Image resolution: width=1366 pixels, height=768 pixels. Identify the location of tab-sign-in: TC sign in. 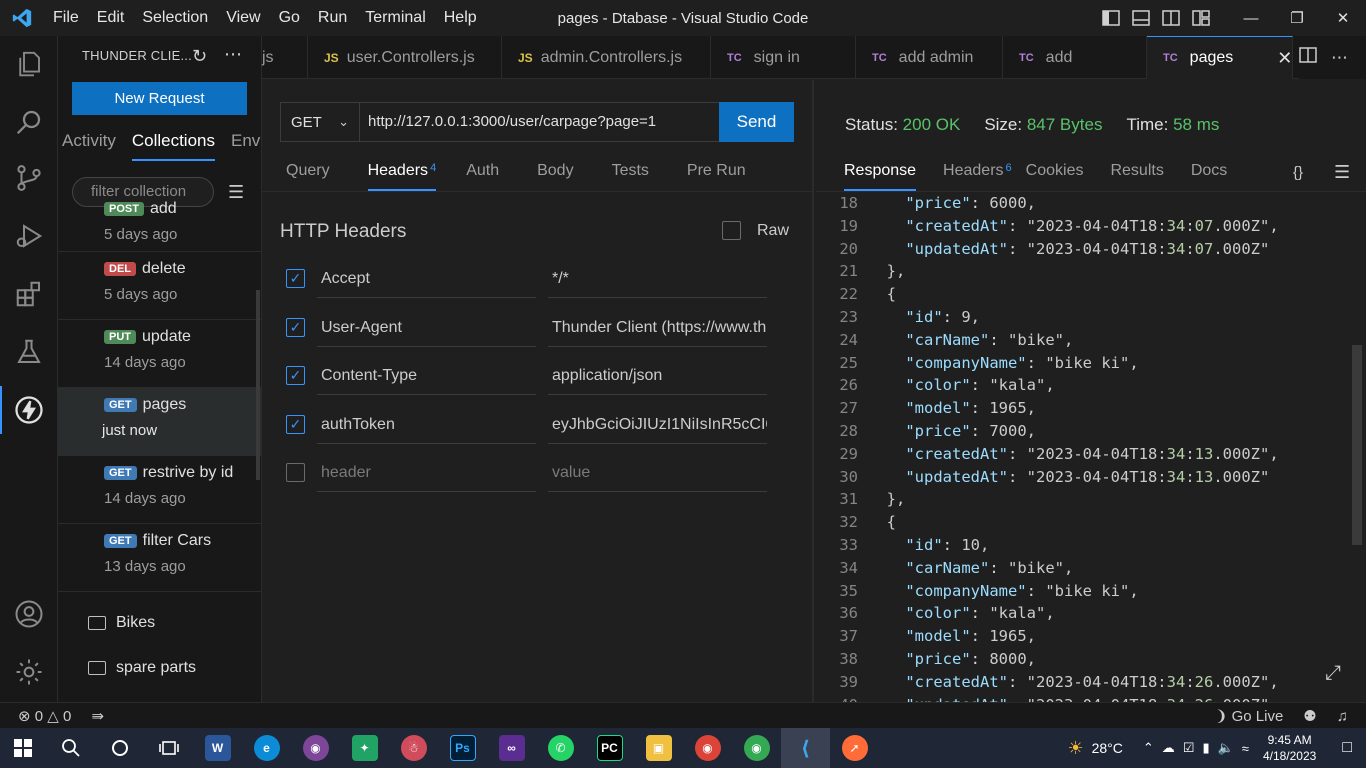
(783, 57).